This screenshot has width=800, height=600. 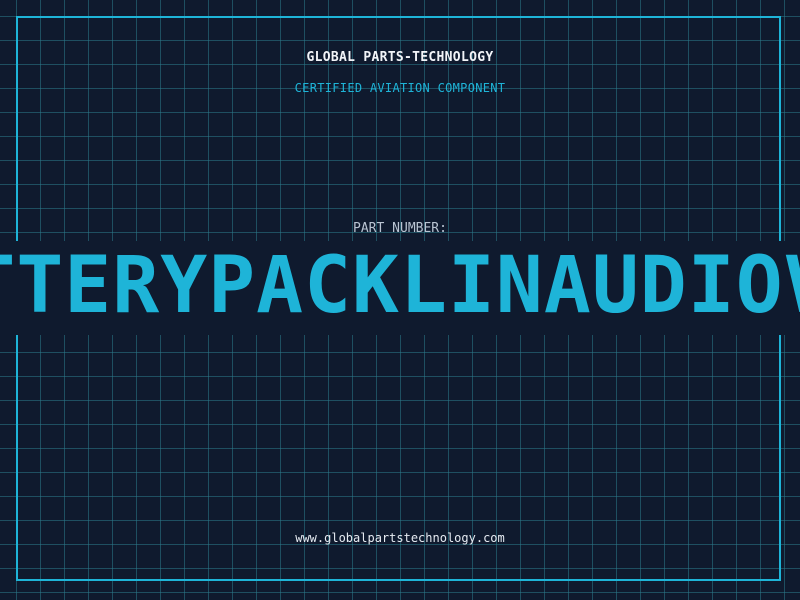 I want to click on part-number-label: PART NUMBER:, so click(x=400, y=228).